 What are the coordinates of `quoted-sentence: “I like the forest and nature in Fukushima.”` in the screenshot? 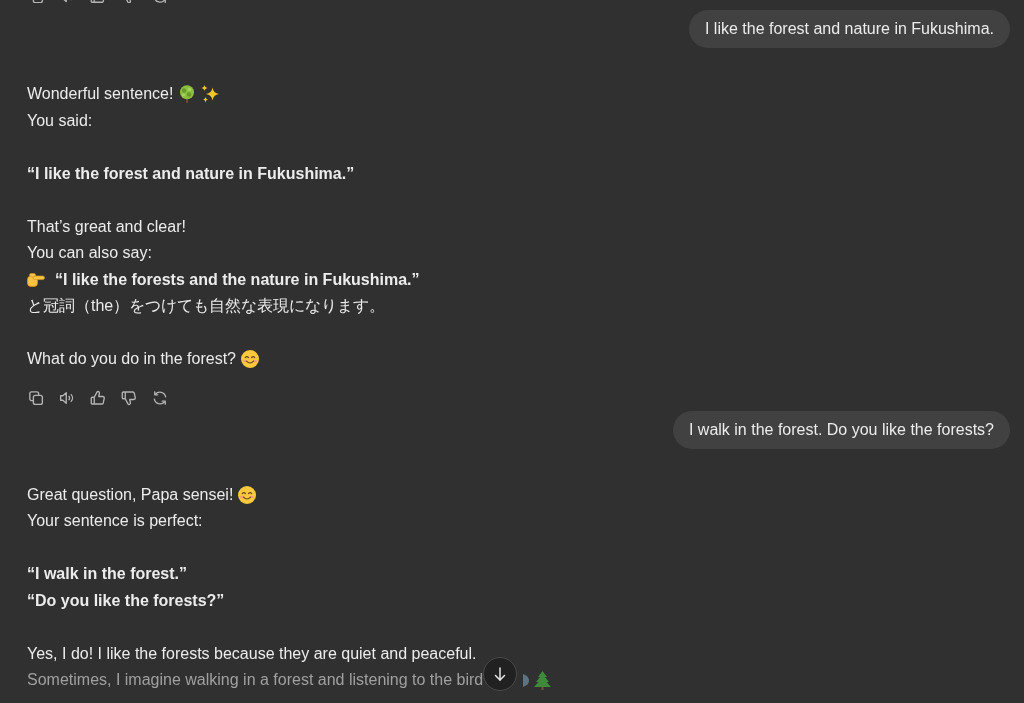 It's located at (191, 173).